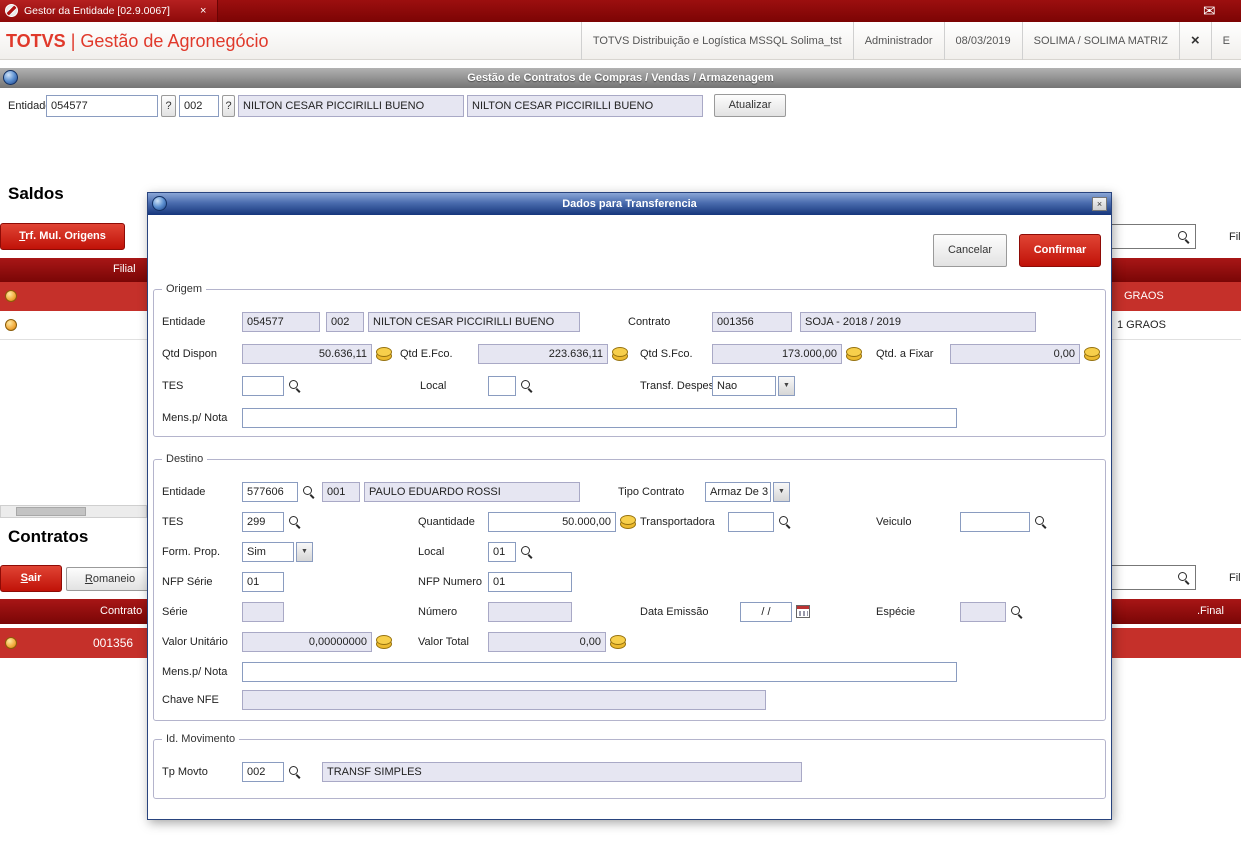 The width and height of the screenshot is (1241, 842). I want to click on transportadora-input, so click(751, 522).